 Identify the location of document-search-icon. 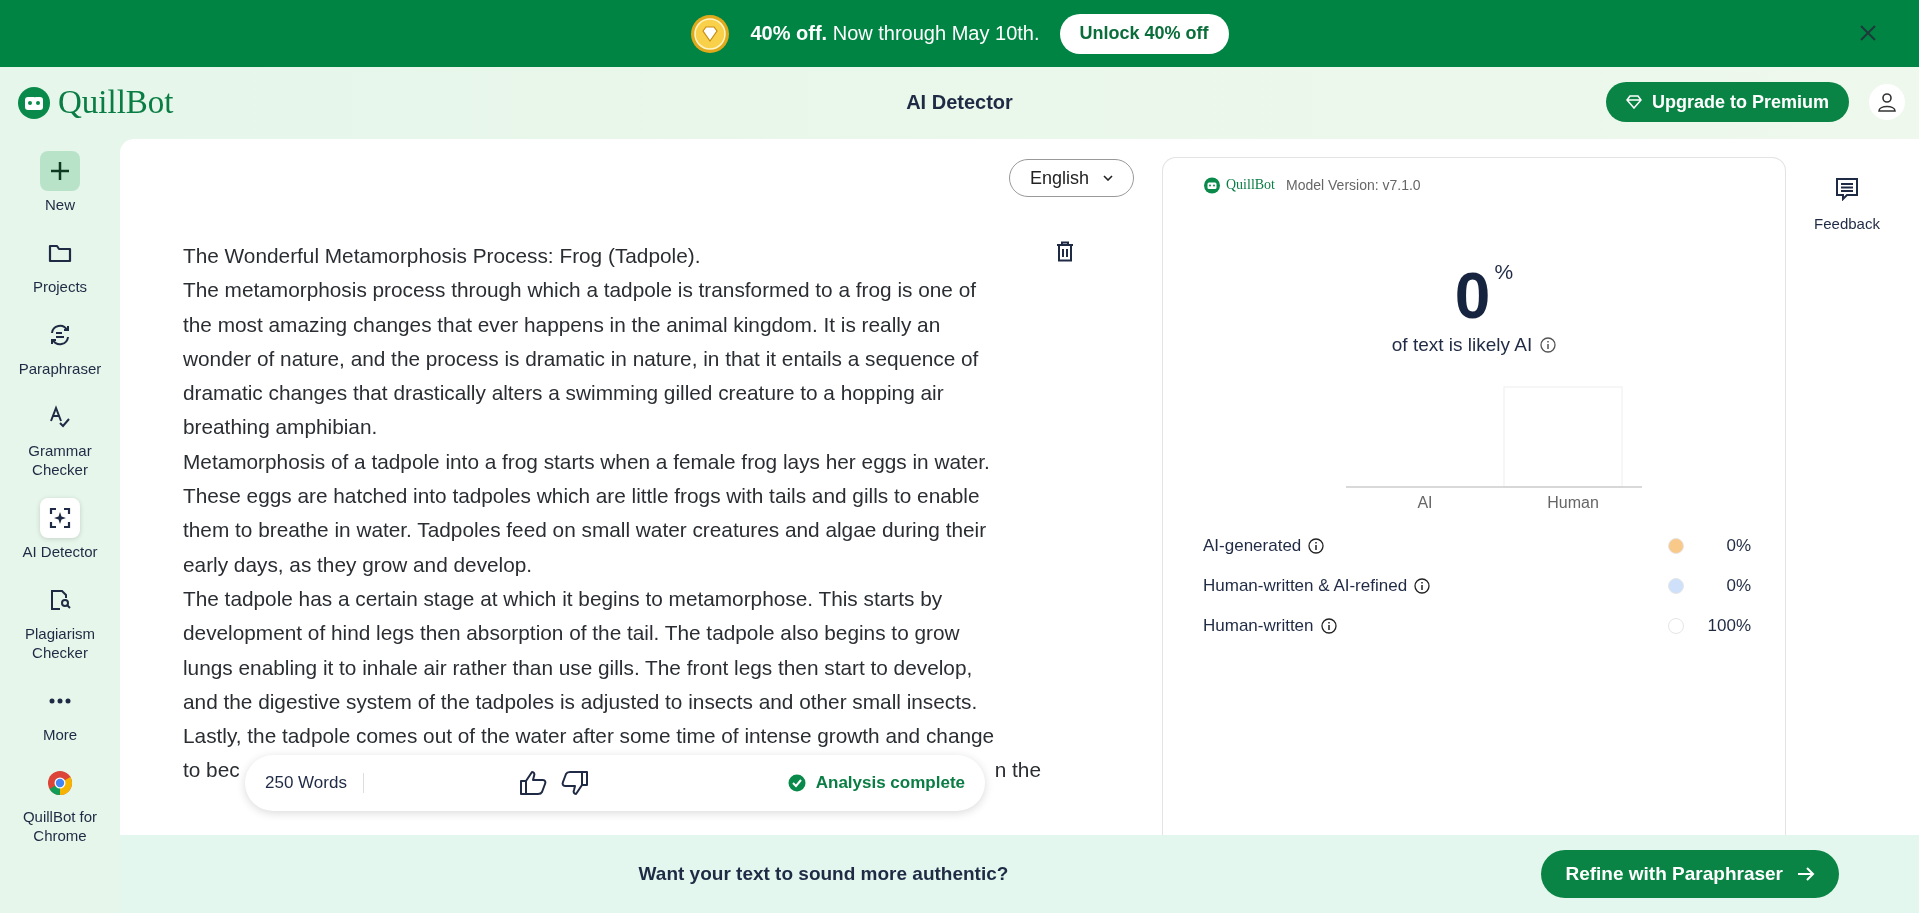
(60, 600).